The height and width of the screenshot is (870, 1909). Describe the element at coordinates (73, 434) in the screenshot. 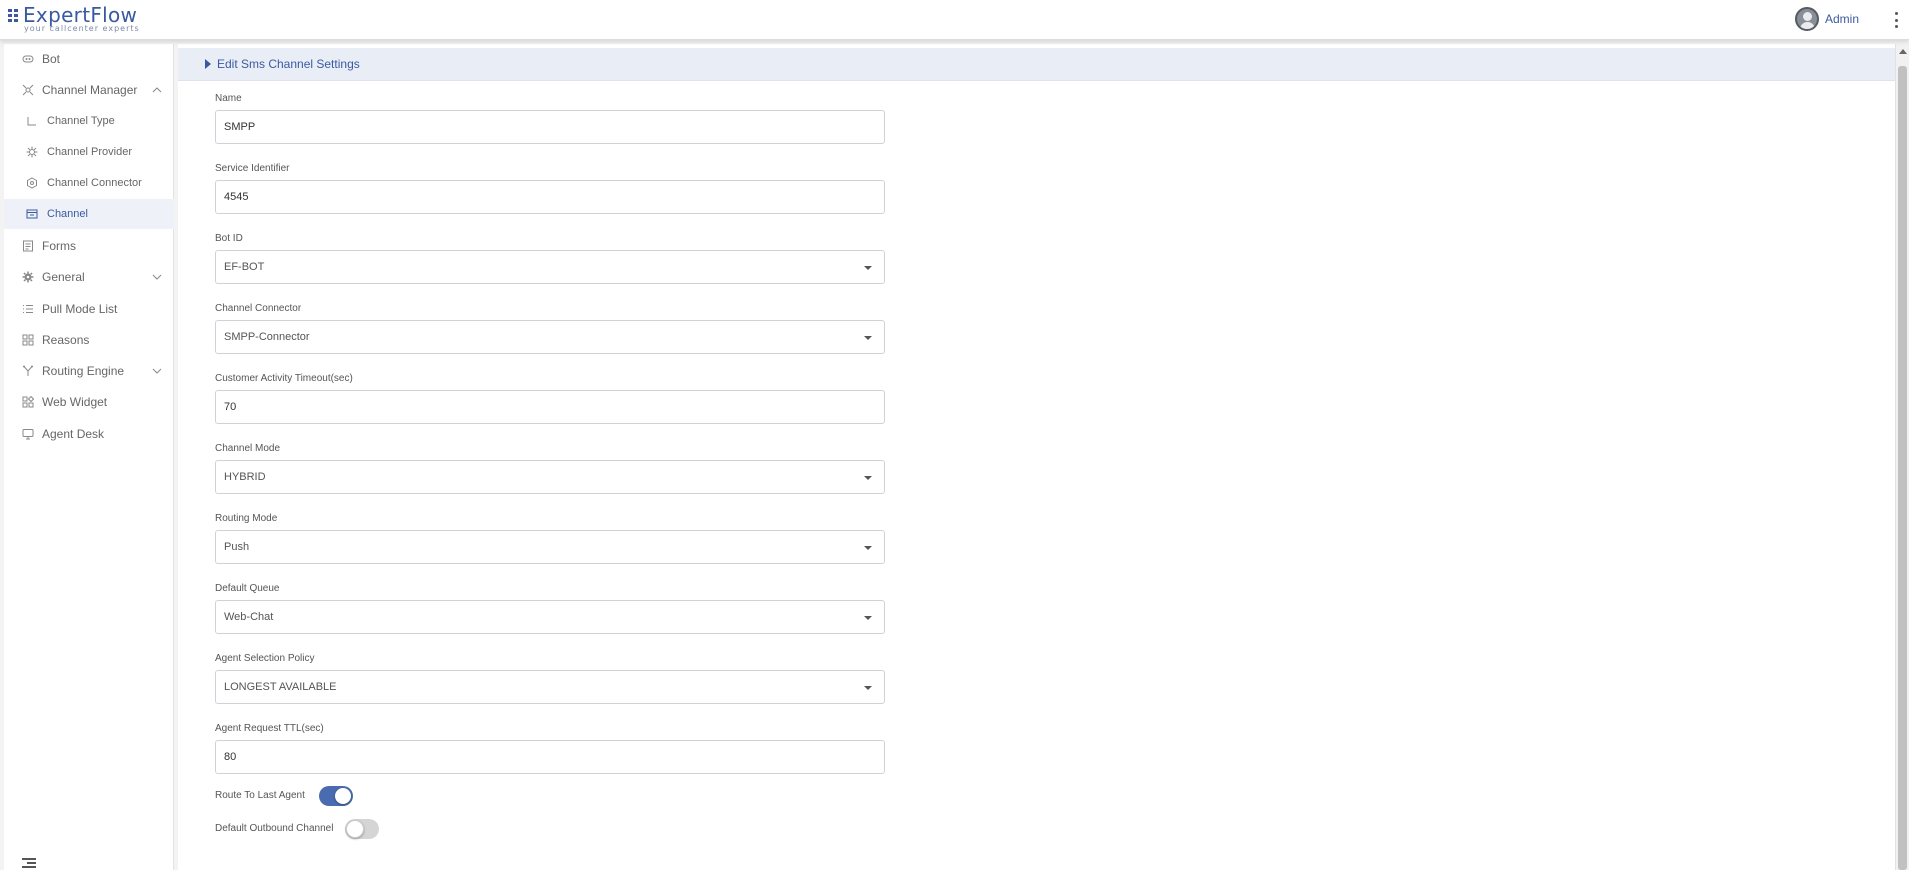

I see `sidebar-item-label: Agent Desk` at that location.